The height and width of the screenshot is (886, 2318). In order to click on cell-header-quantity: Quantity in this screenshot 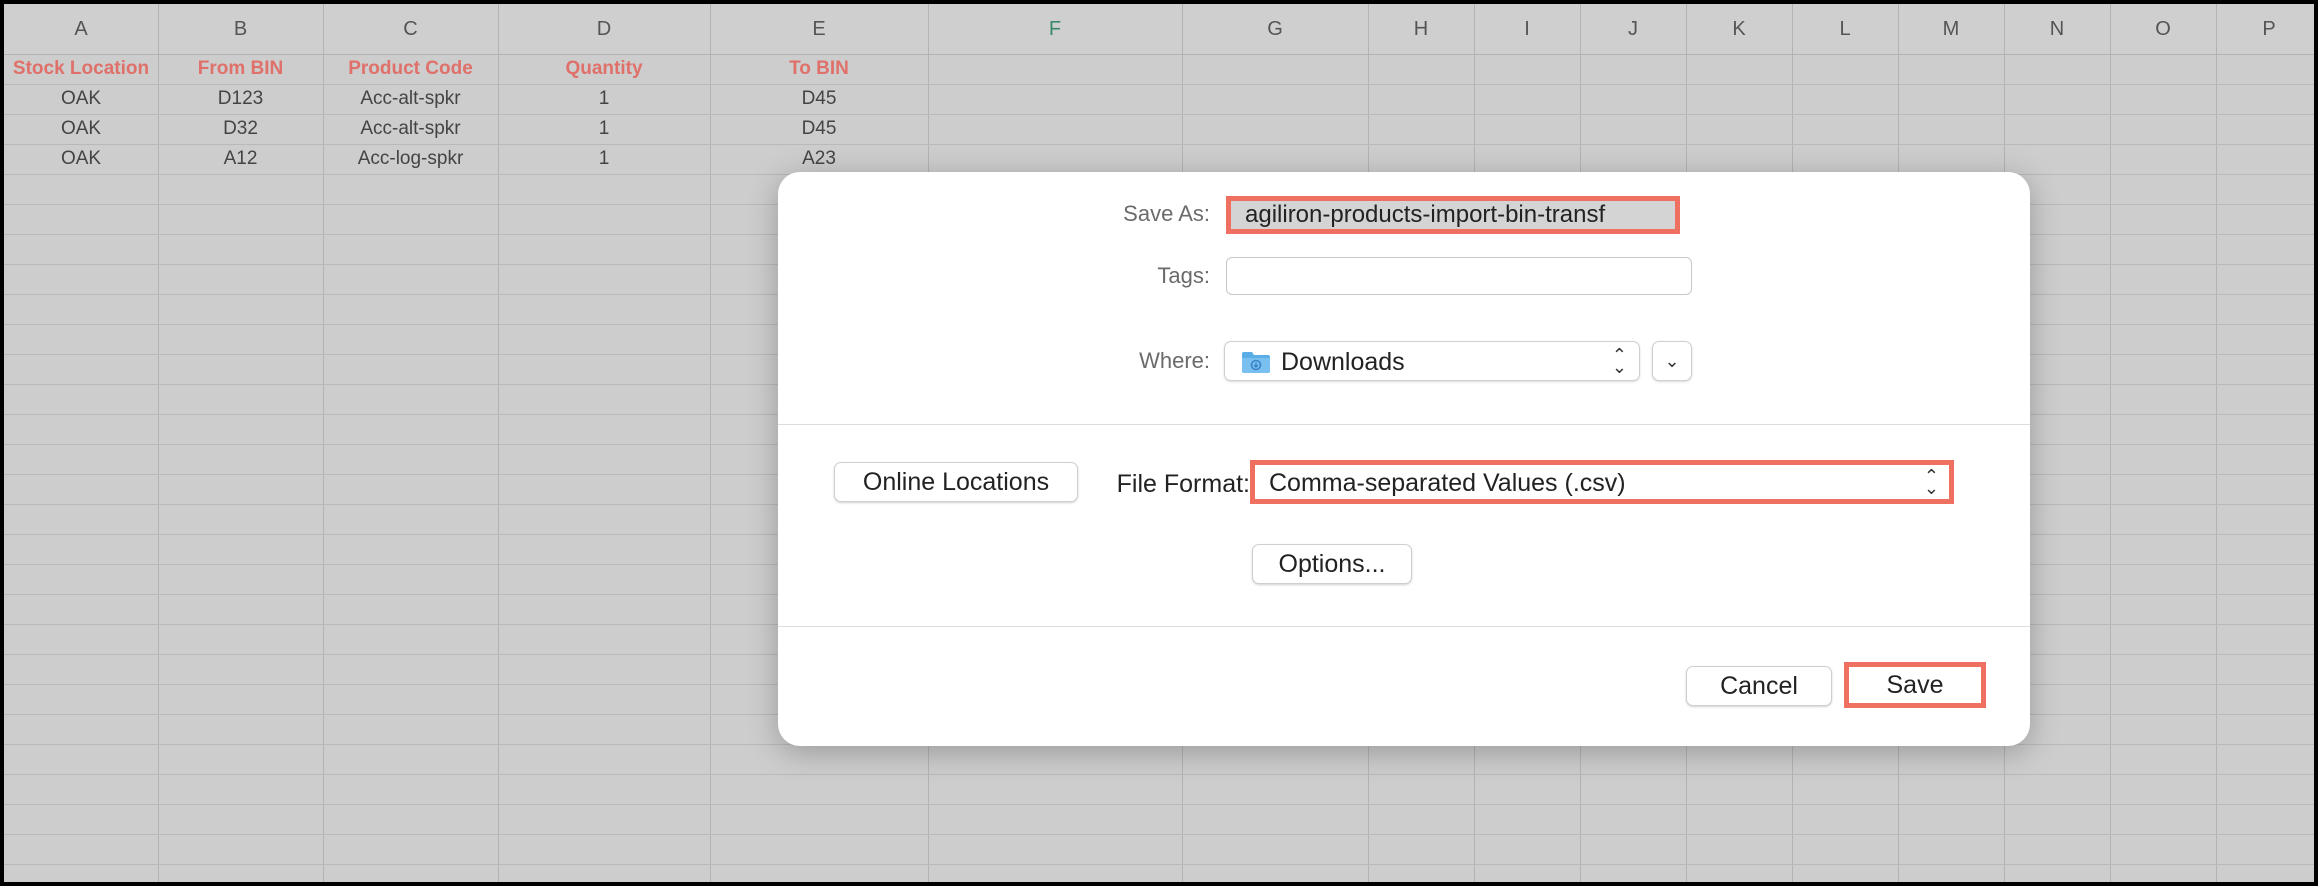, I will do `click(604, 69)`.